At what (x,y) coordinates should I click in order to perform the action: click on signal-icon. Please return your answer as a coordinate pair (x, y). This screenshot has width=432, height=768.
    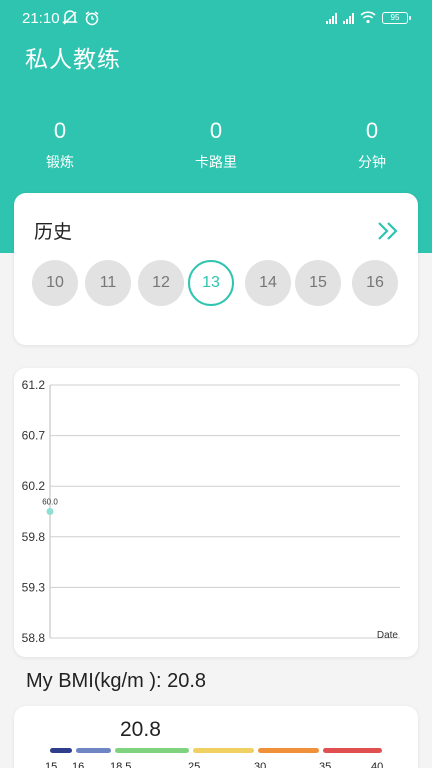
    Looking at the image, I should click on (331, 18).